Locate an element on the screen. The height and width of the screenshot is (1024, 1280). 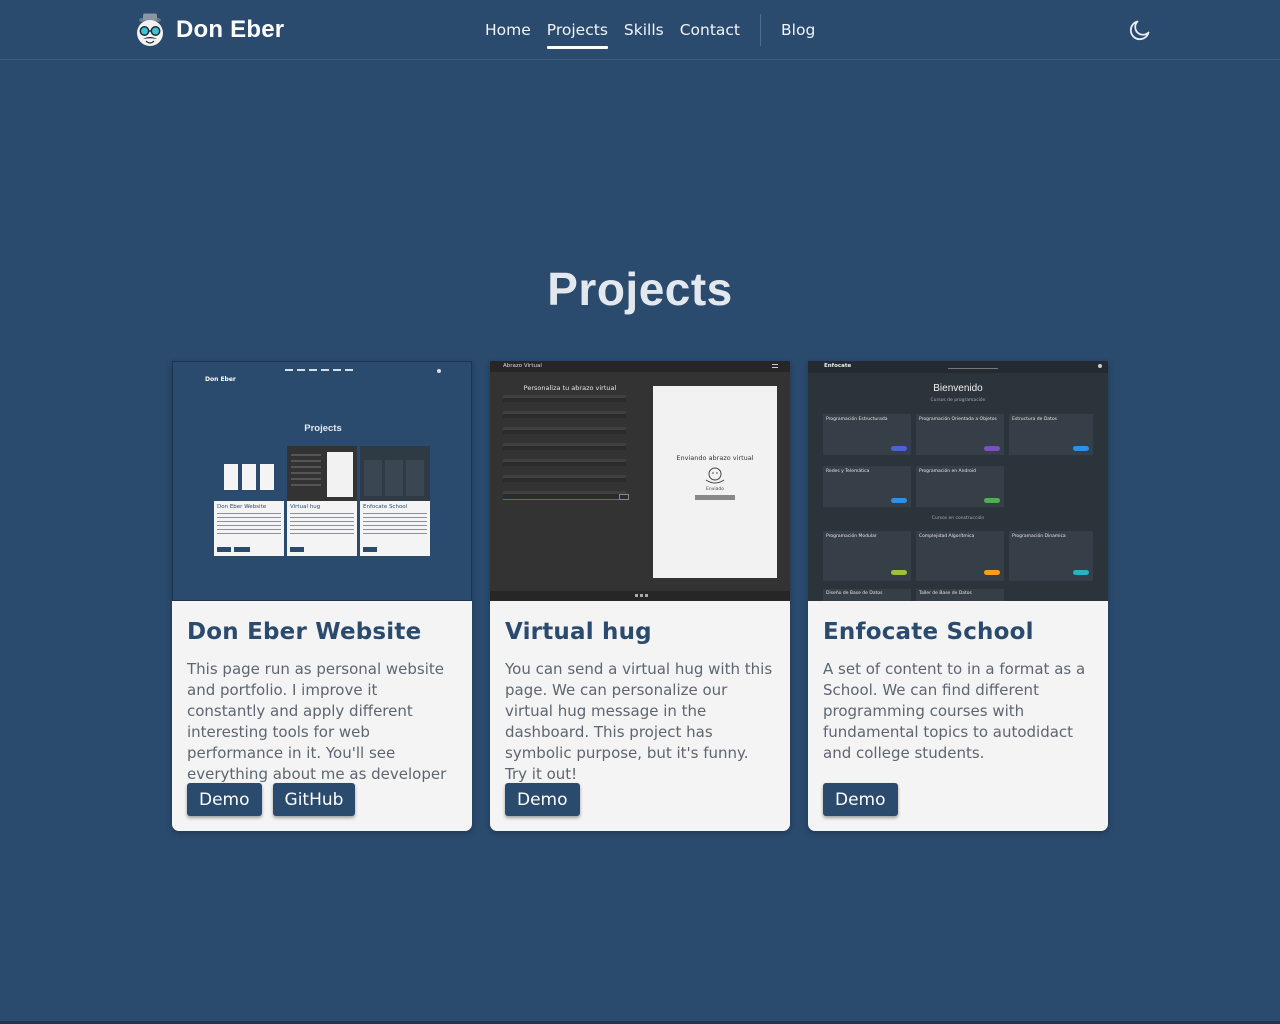
thumb-brand: Don Eber is located at coordinates (220, 379).